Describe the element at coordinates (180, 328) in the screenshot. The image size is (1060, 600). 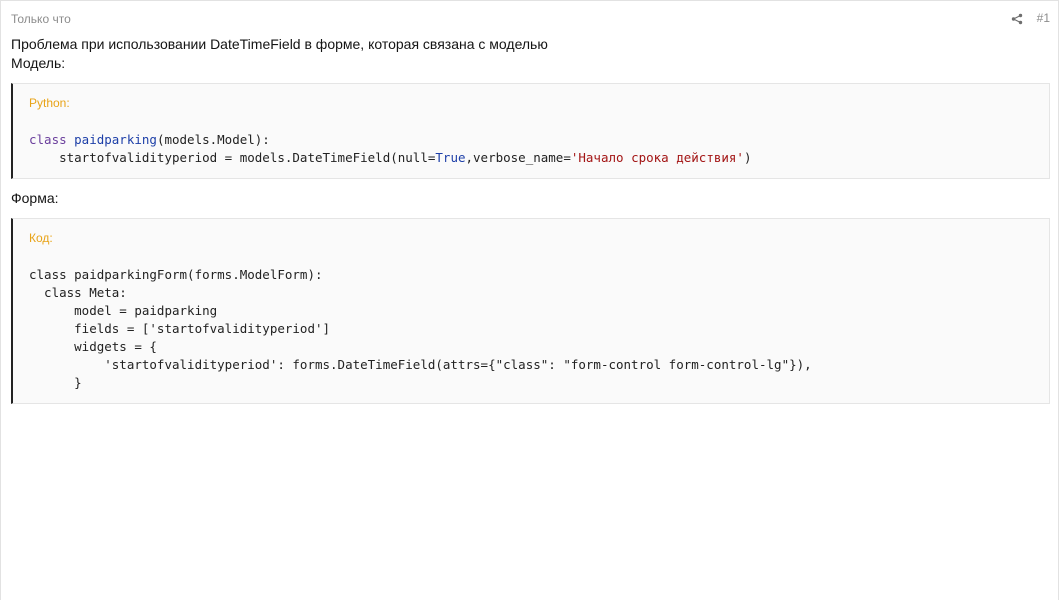
I see `code-line: fields = ['startofvalidityperiod']` at that location.